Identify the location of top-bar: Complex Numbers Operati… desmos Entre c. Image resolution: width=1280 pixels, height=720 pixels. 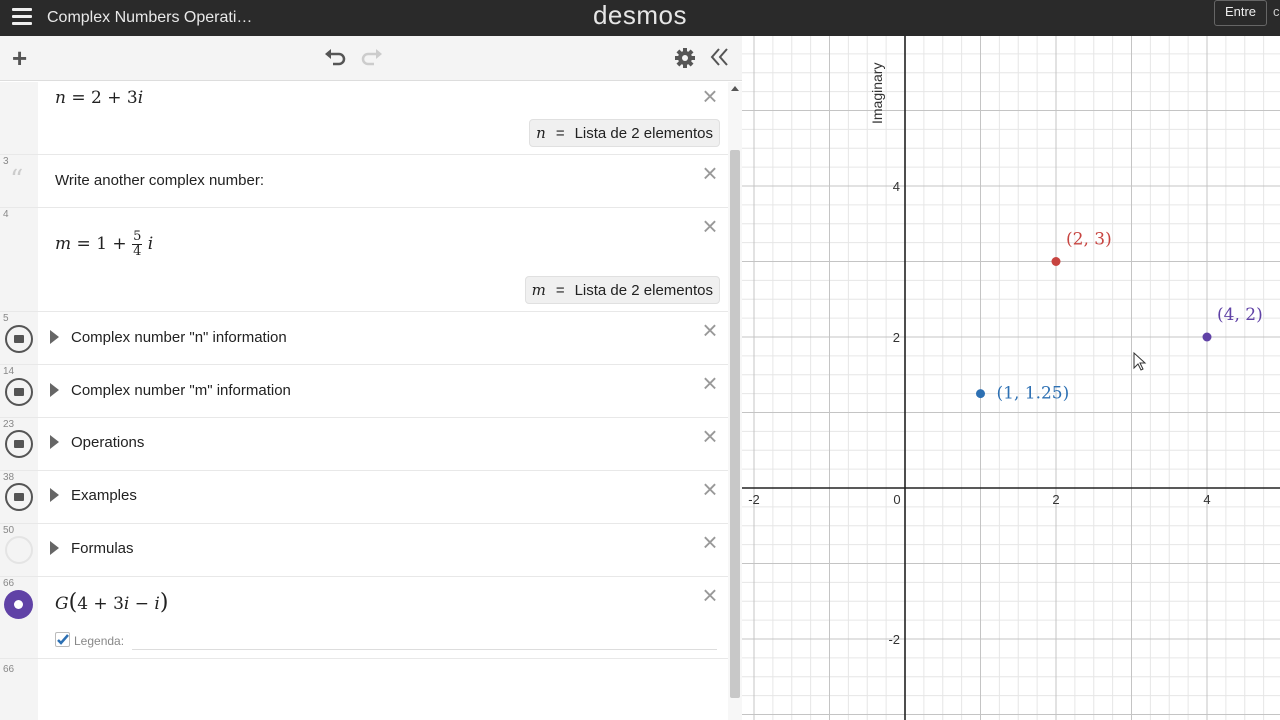
(640, 18).